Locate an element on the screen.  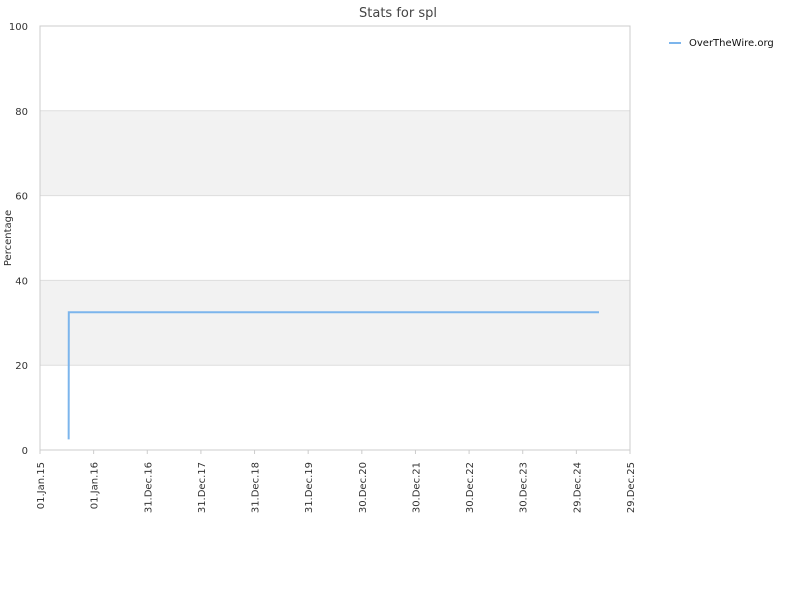
y-tick-label: 60 is located at coordinates (21, 197).